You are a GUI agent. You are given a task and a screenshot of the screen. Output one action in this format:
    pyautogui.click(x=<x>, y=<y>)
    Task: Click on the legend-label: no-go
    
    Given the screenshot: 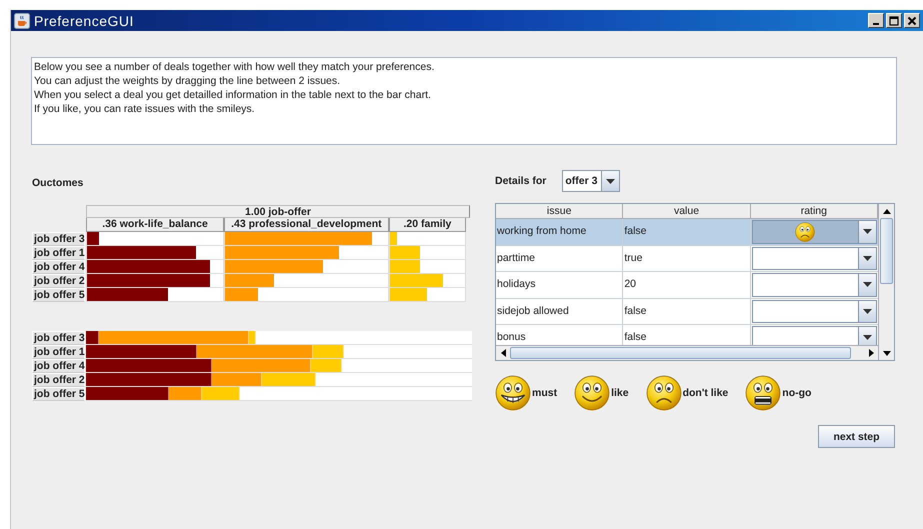 What is the action you would take?
    pyautogui.click(x=797, y=393)
    